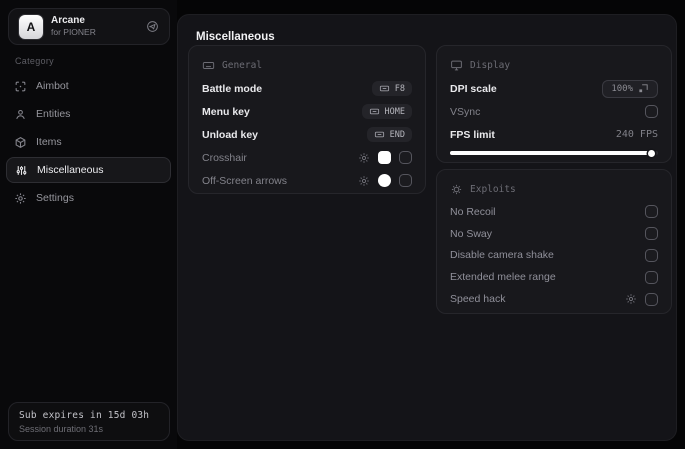  What do you see at coordinates (53, 114) in the screenshot?
I see `sidebar-item-label: Entities` at bounding box center [53, 114].